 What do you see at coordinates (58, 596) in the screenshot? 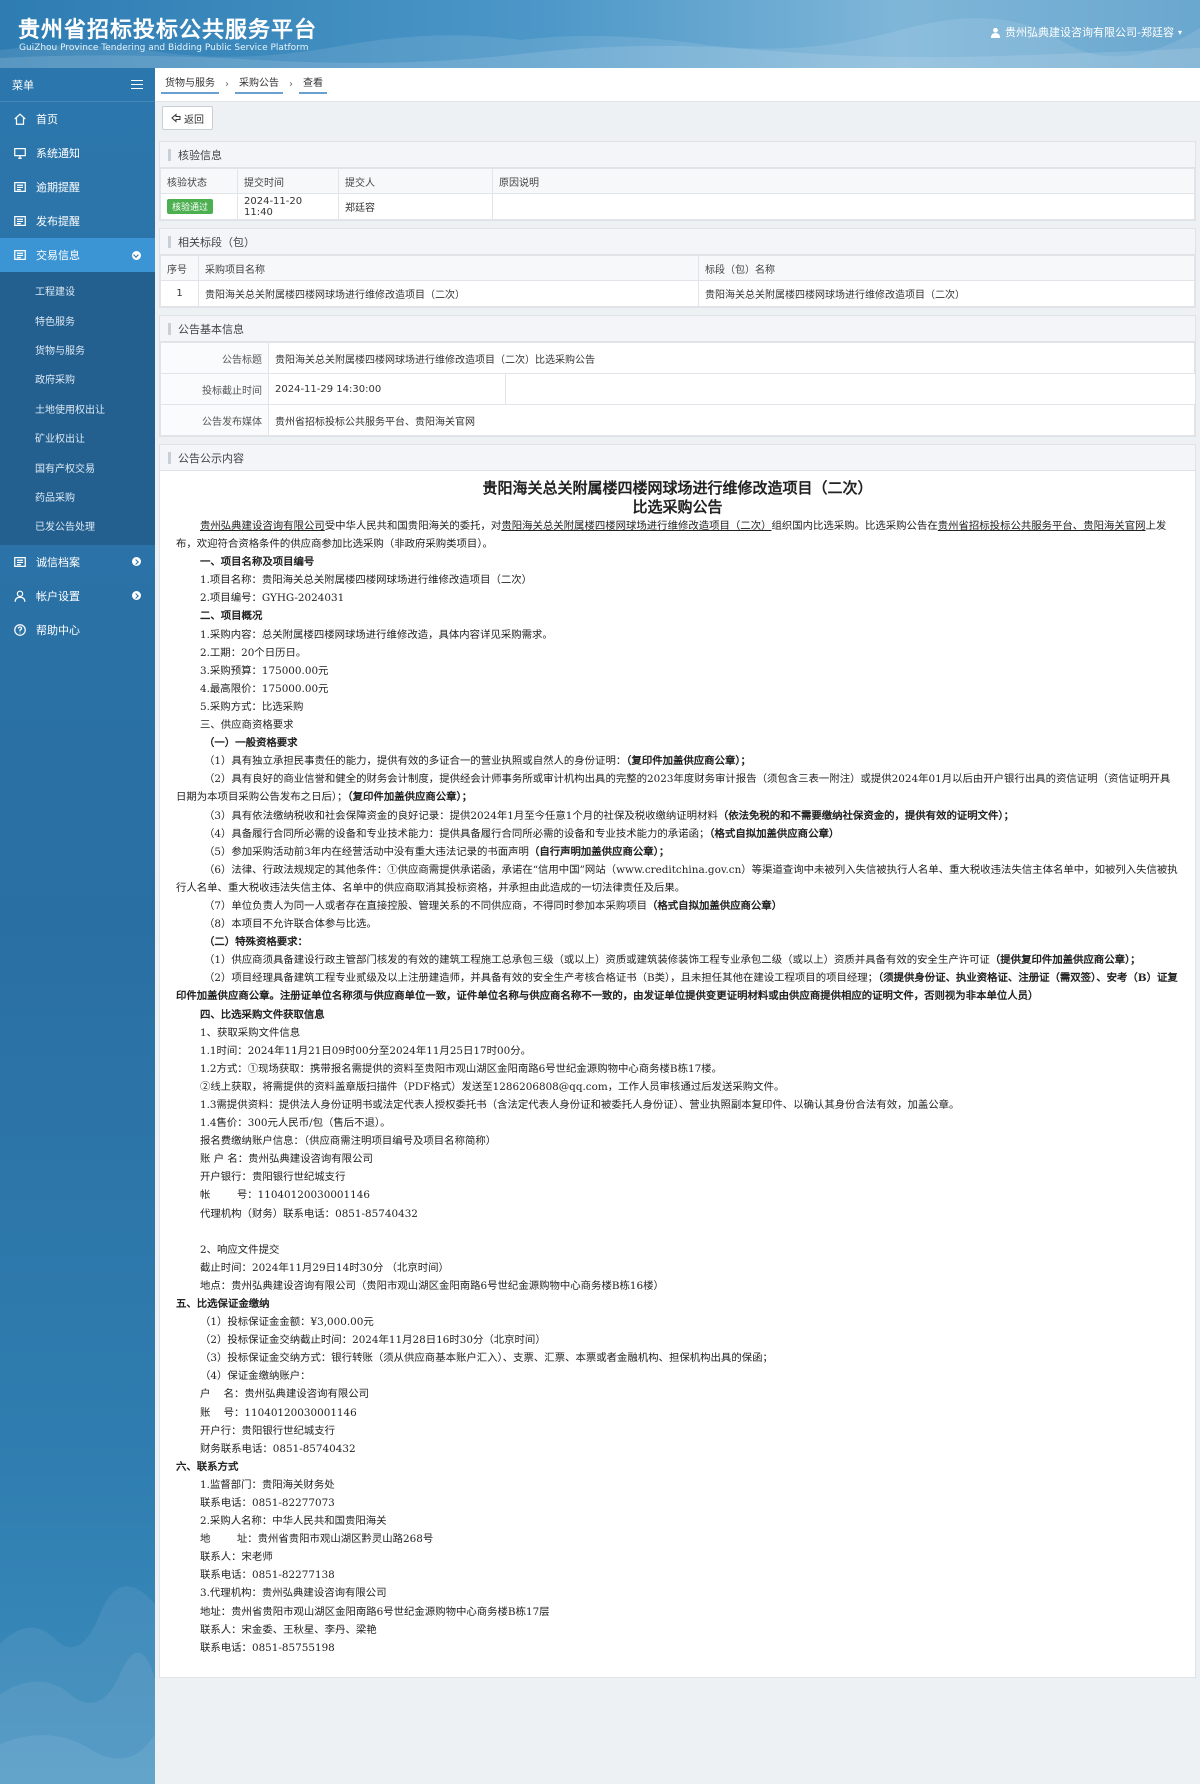
I see `sidebar-item-label: 帐户设置` at bounding box center [58, 596].